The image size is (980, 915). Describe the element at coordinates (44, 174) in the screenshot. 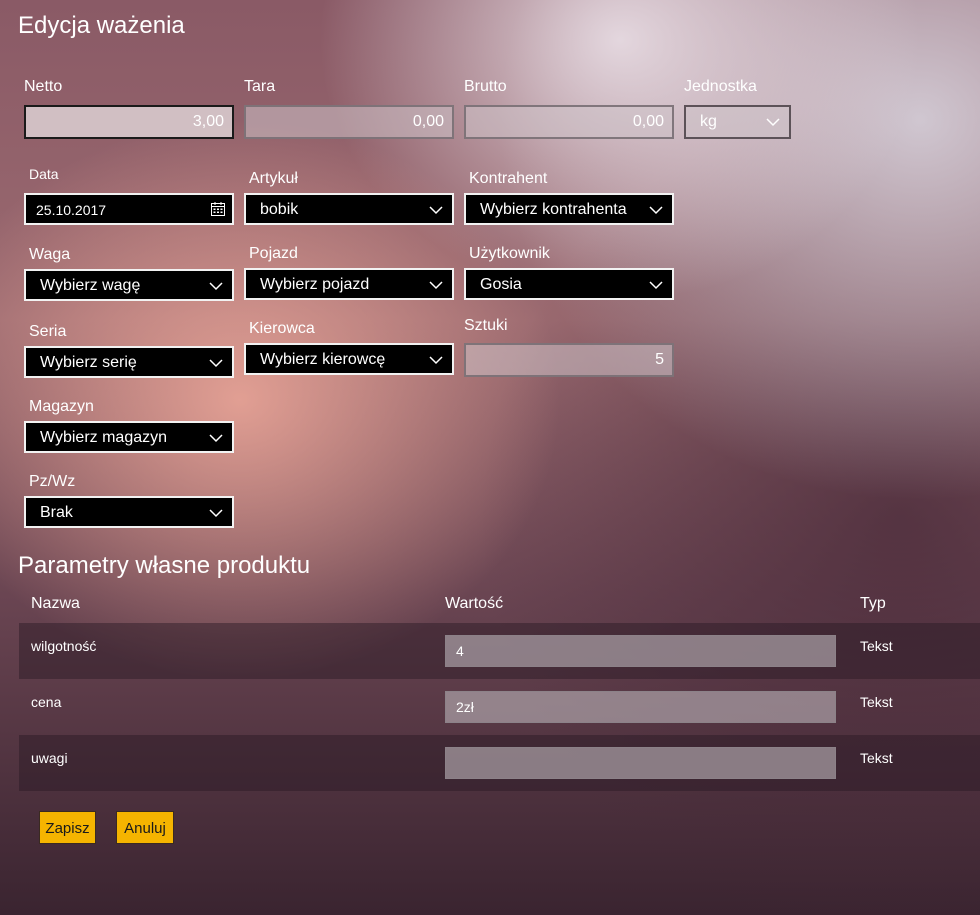

I see `data-label: Data` at that location.